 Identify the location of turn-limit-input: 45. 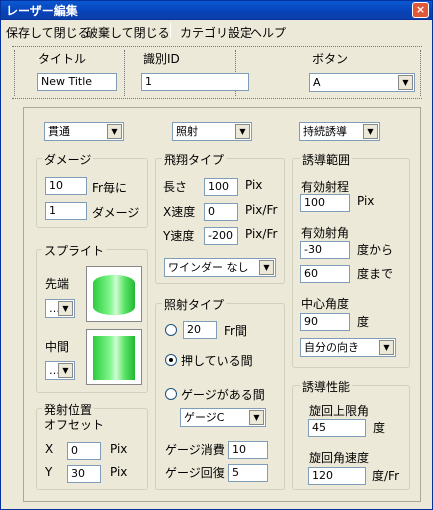
(337, 428).